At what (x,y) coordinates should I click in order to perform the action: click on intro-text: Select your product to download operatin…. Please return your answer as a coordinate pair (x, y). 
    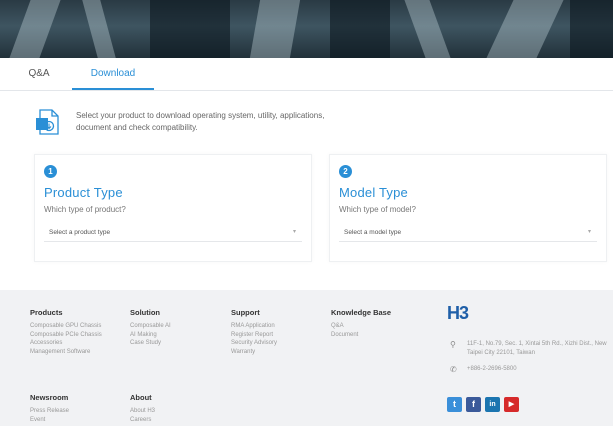
    Looking at the image, I should click on (200, 121).